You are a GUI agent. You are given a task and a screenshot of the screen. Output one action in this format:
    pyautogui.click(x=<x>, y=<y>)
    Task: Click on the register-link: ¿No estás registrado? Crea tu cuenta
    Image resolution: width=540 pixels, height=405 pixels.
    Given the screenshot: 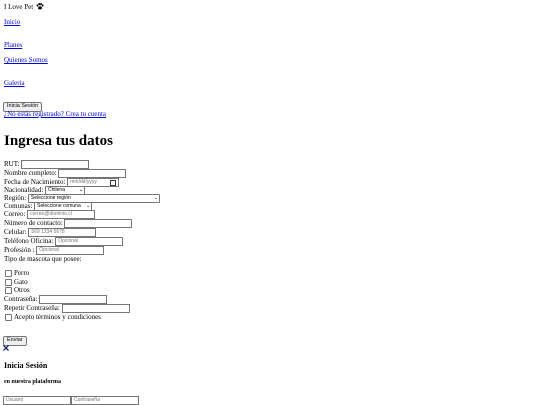 What is the action you would take?
    pyautogui.click(x=55, y=114)
    